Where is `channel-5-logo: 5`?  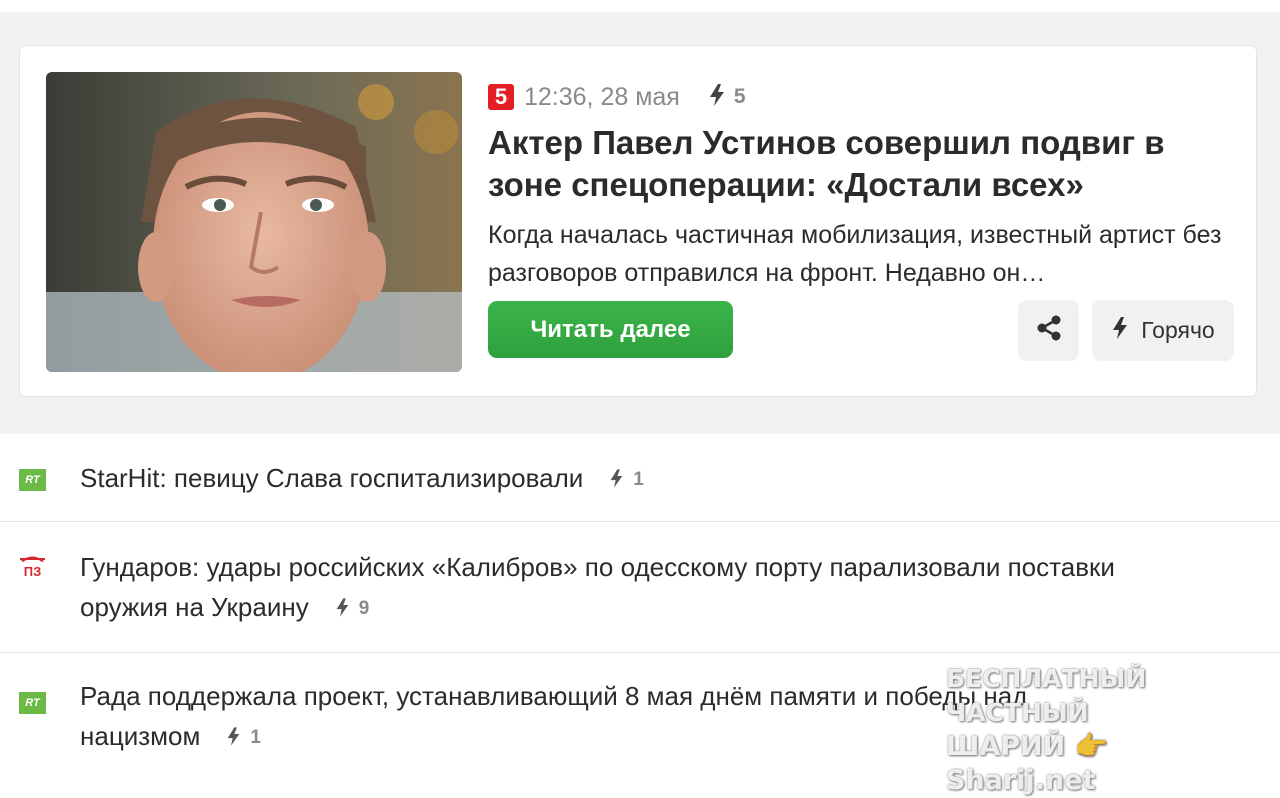 channel-5-logo: 5 is located at coordinates (501, 97).